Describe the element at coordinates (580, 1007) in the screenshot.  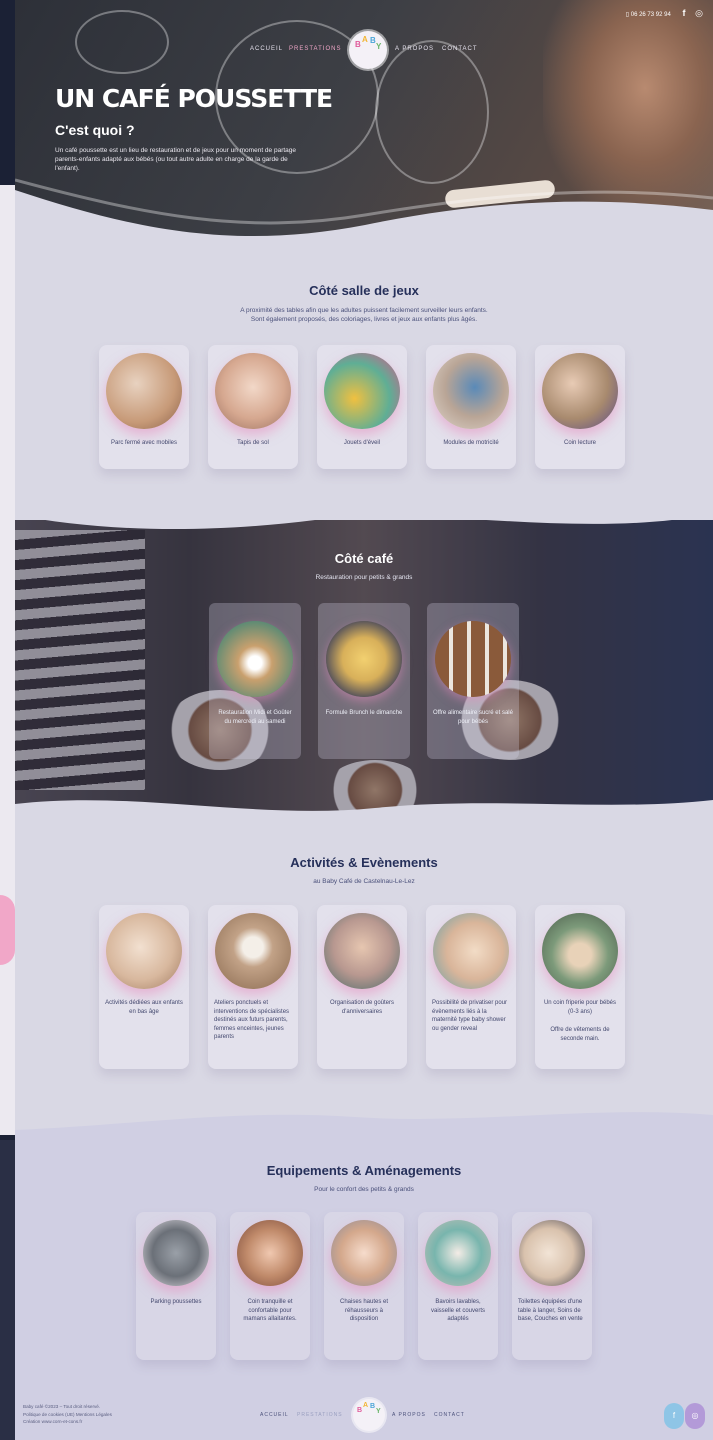
I see `activite-label: Un coin friperie pour bébés (0-3 ans)` at that location.